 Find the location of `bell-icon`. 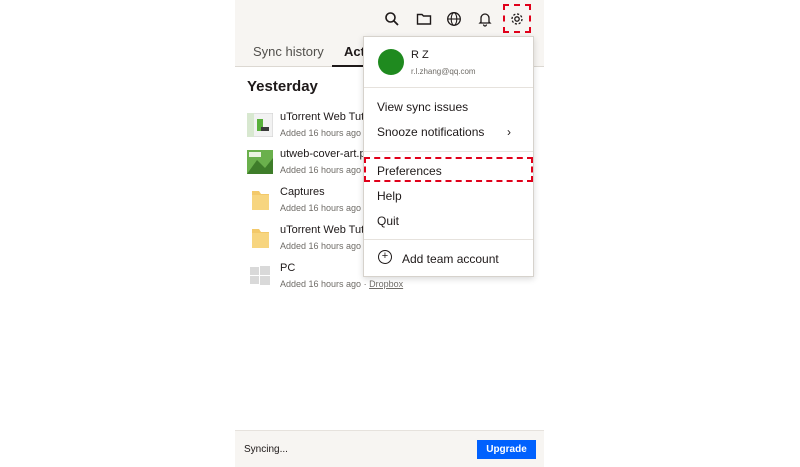

bell-icon is located at coordinates (485, 19).